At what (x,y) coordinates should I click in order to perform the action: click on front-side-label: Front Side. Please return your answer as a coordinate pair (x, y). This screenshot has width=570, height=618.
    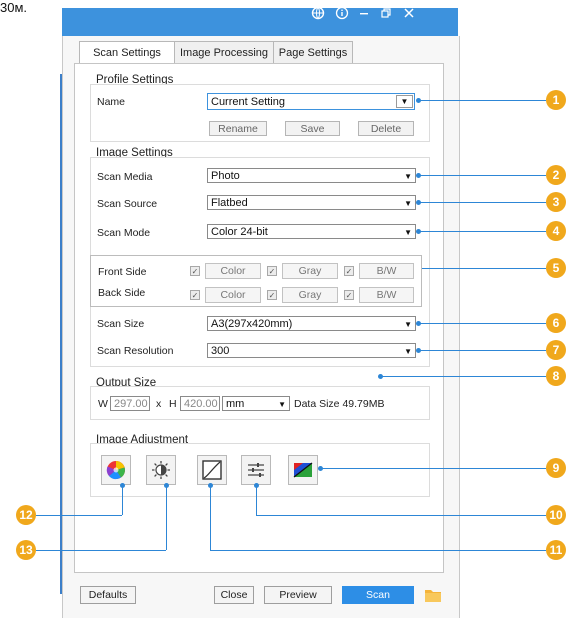
    Looking at the image, I should click on (122, 272).